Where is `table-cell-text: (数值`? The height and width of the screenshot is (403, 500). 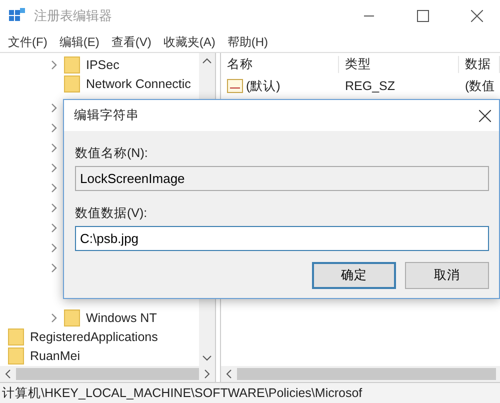 table-cell-text: (数值 is located at coordinates (480, 86).